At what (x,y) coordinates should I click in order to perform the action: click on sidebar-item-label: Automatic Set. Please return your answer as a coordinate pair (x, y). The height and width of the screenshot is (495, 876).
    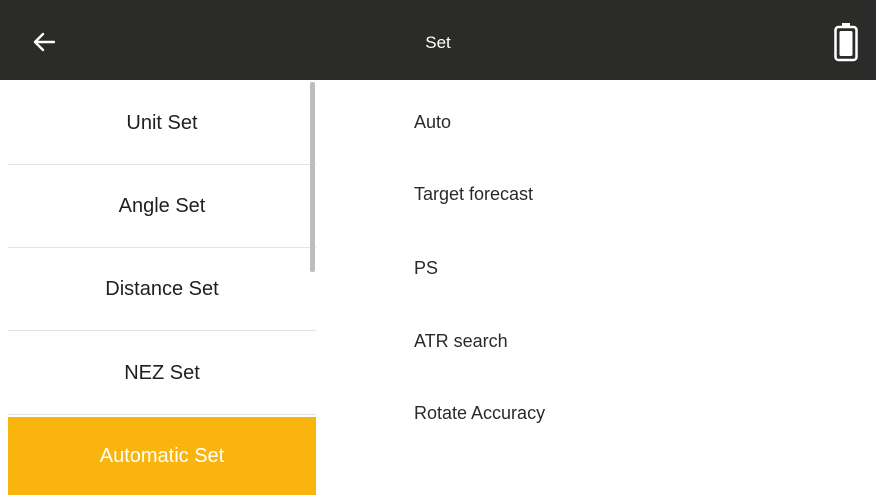
    Looking at the image, I should click on (162, 455).